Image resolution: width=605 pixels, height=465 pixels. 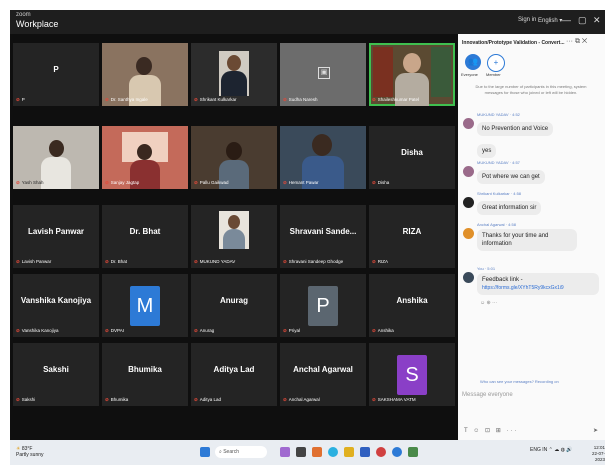 I want to click on participant-tile: ⊘ Sanjay Jagtap, so click(x=145, y=157).